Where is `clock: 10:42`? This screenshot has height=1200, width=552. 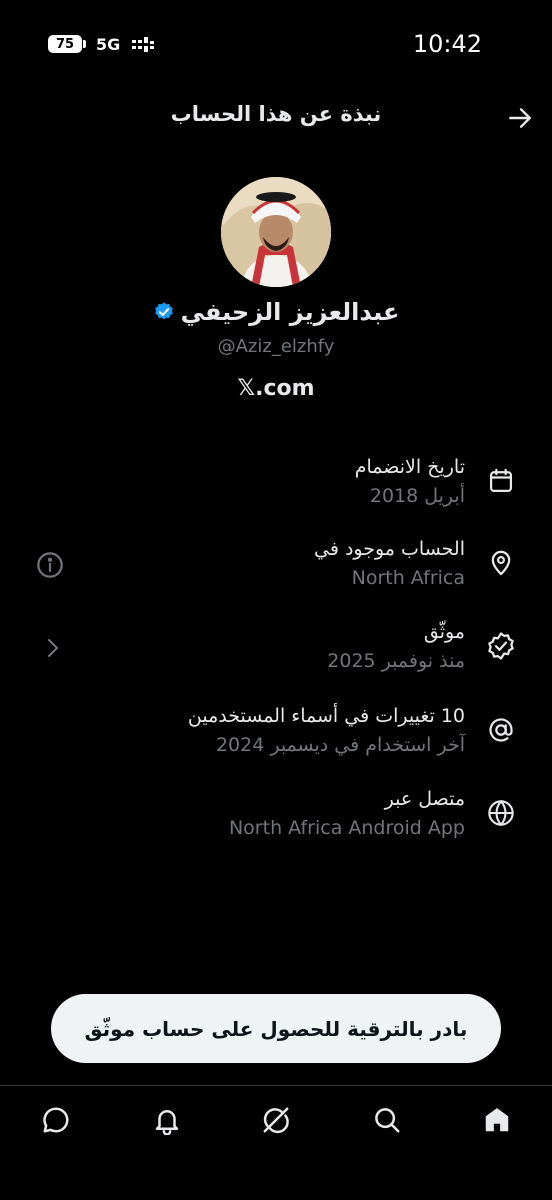
clock: 10:42 is located at coordinates (447, 44).